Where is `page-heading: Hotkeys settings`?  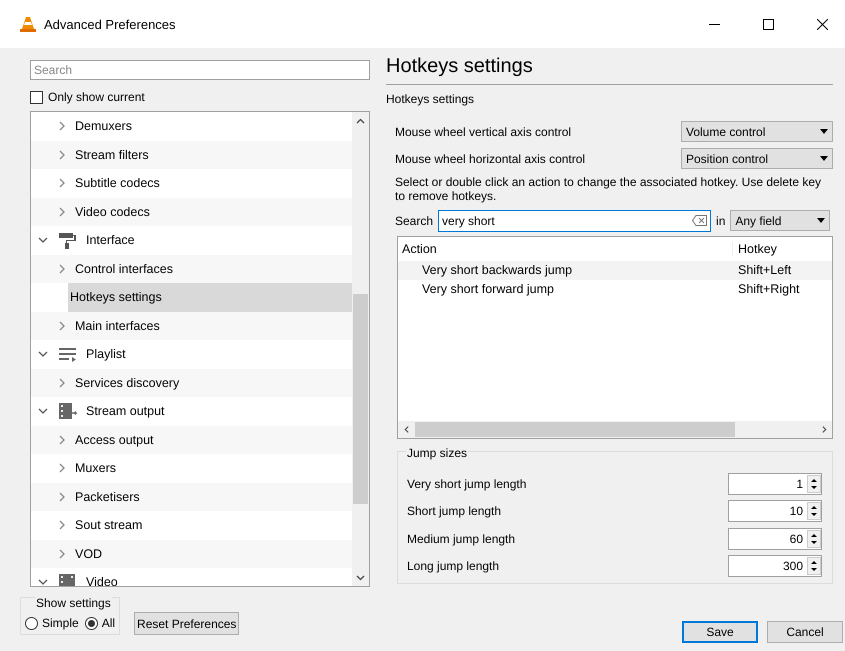
page-heading: Hotkeys settings is located at coordinates (460, 66).